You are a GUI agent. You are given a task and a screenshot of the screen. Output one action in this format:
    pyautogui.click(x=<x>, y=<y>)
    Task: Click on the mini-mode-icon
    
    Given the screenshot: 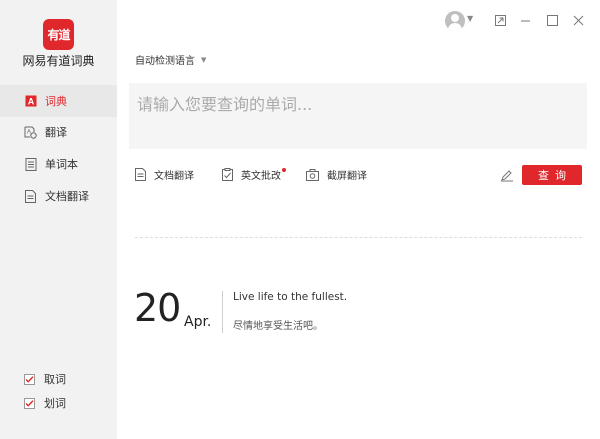 What is the action you would take?
    pyautogui.click(x=500, y=20)
    